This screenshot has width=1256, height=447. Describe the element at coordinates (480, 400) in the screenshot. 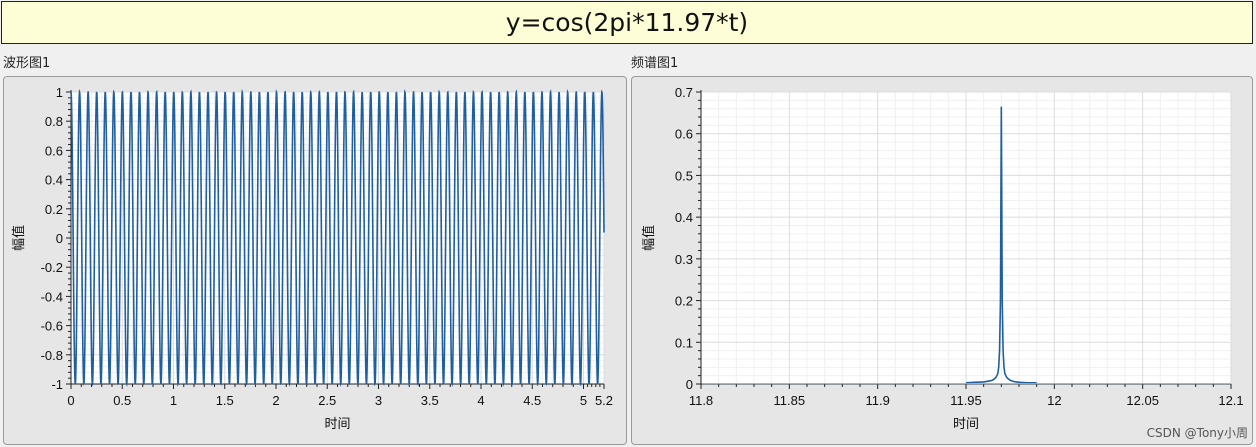

I see `x-tick-label: 4` at that location.